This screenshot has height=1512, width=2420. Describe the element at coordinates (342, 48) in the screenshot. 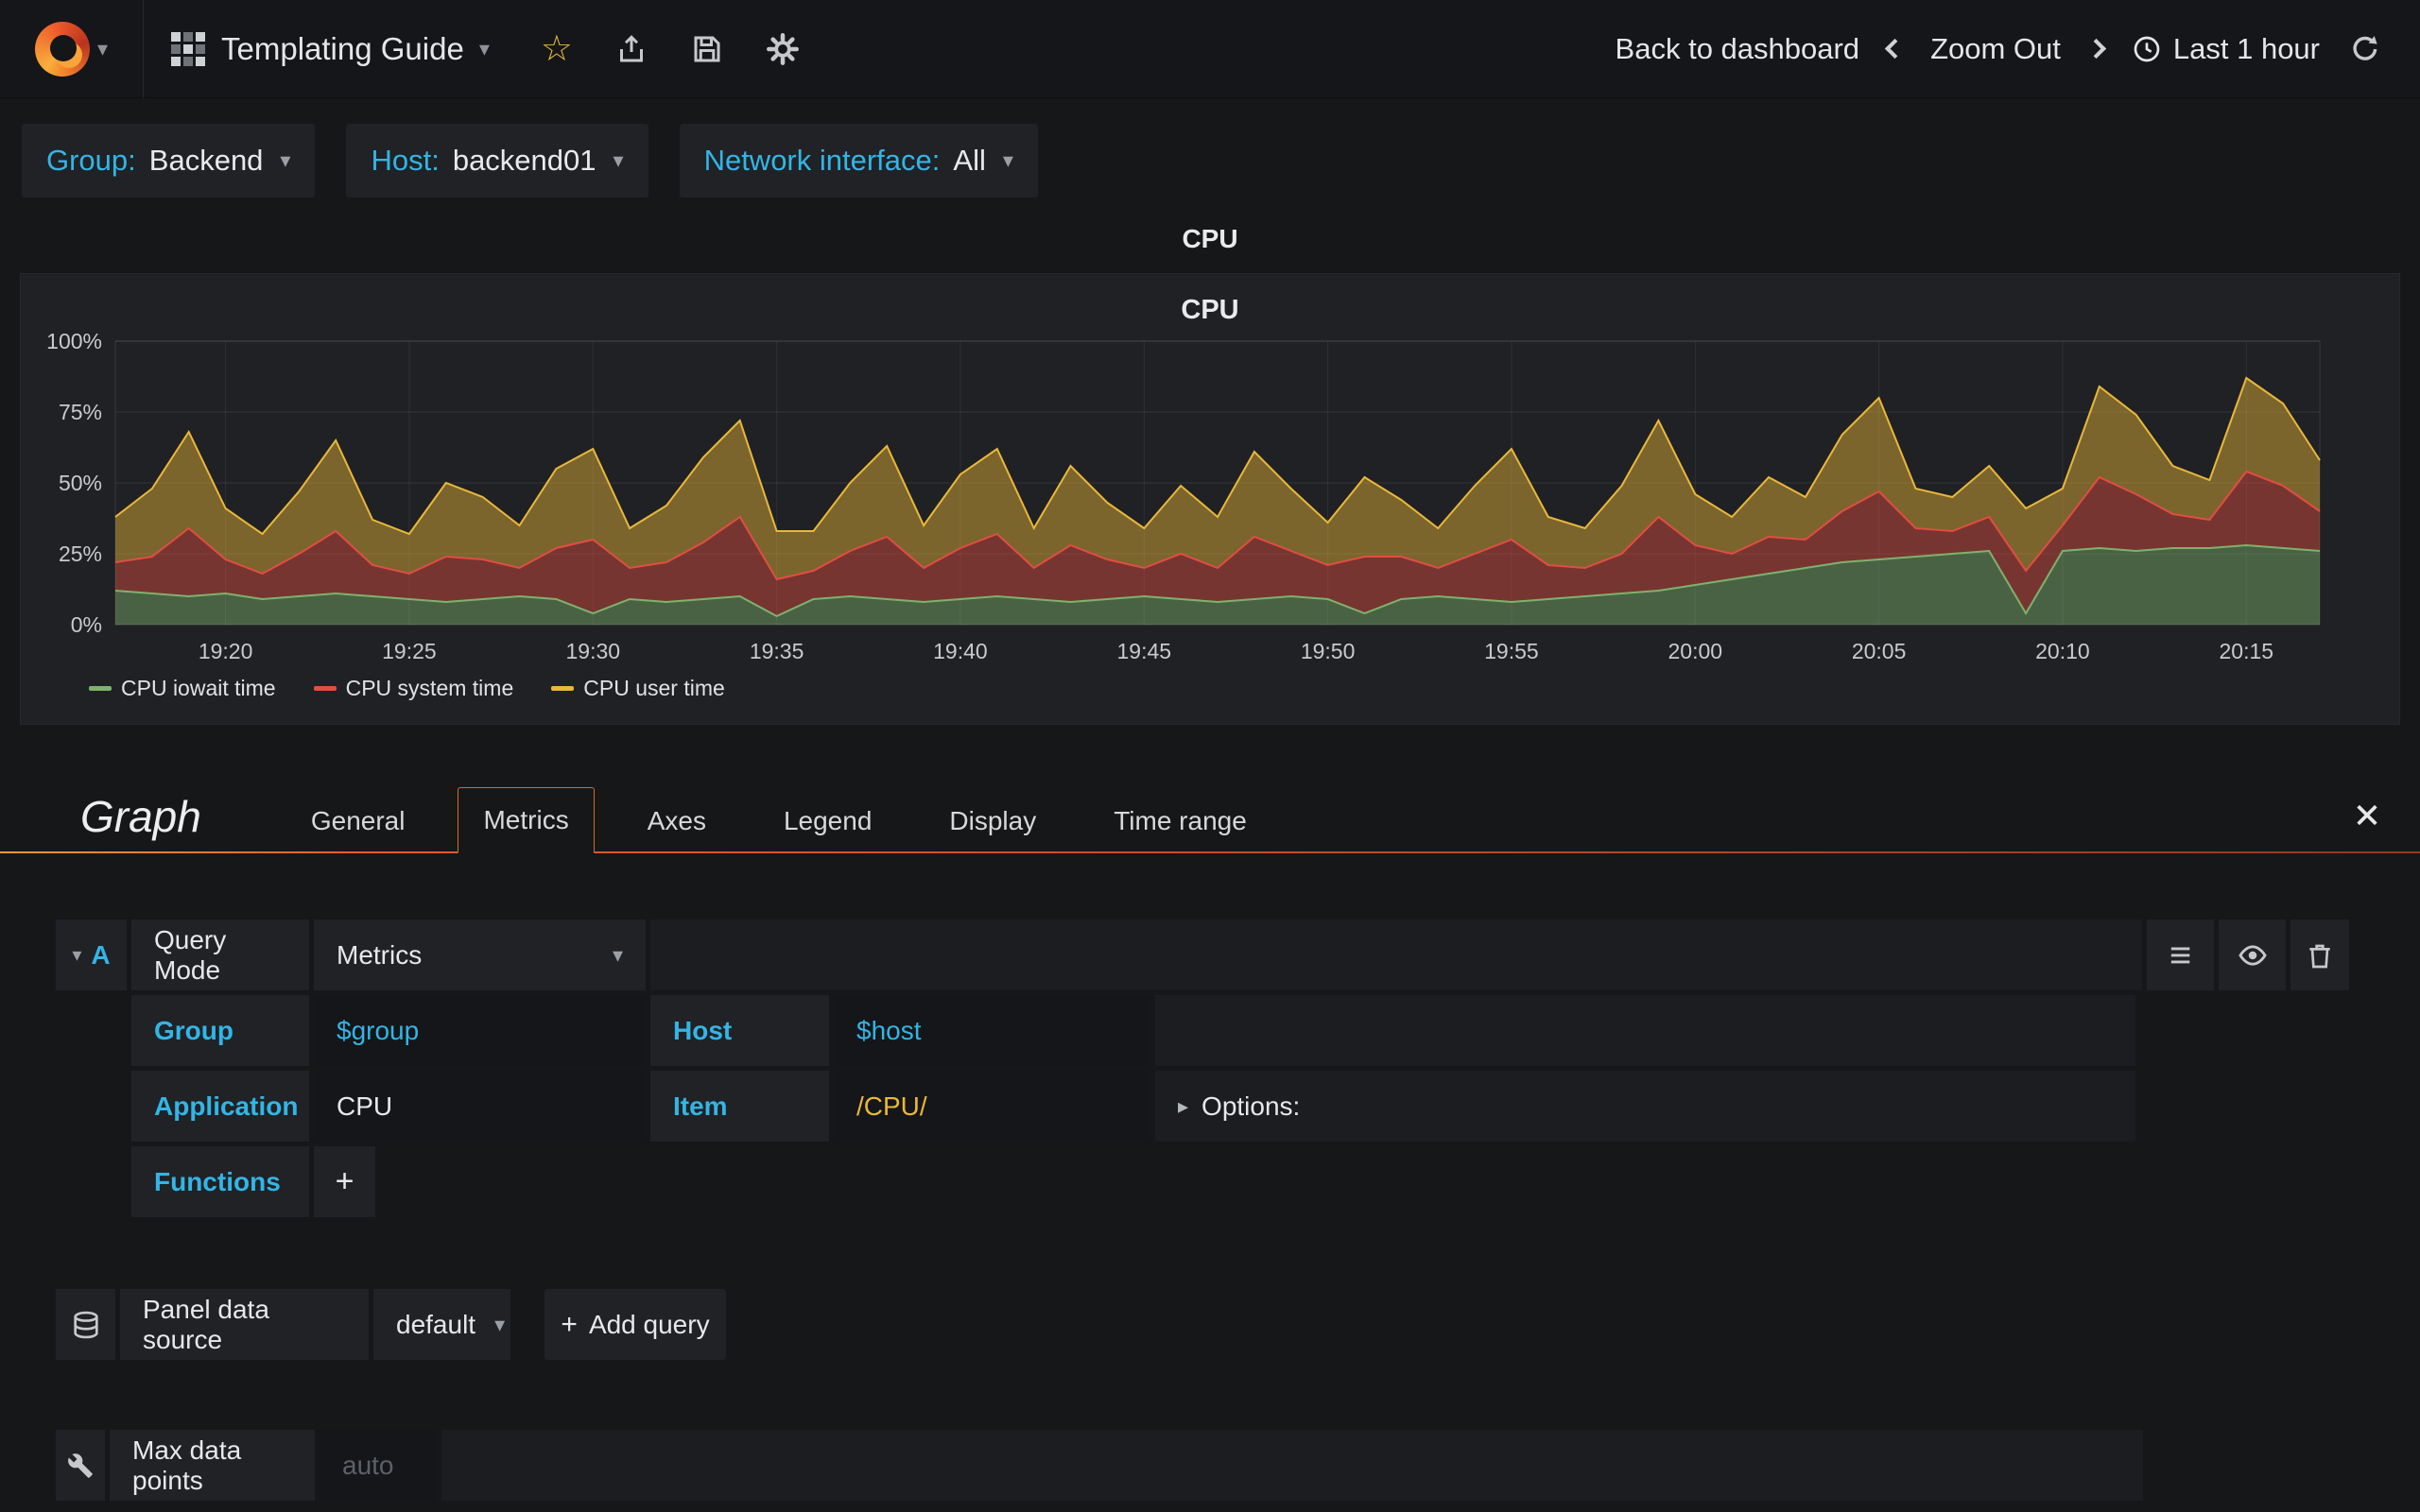

I see `dashboard-title: Templating Guide` at that location.